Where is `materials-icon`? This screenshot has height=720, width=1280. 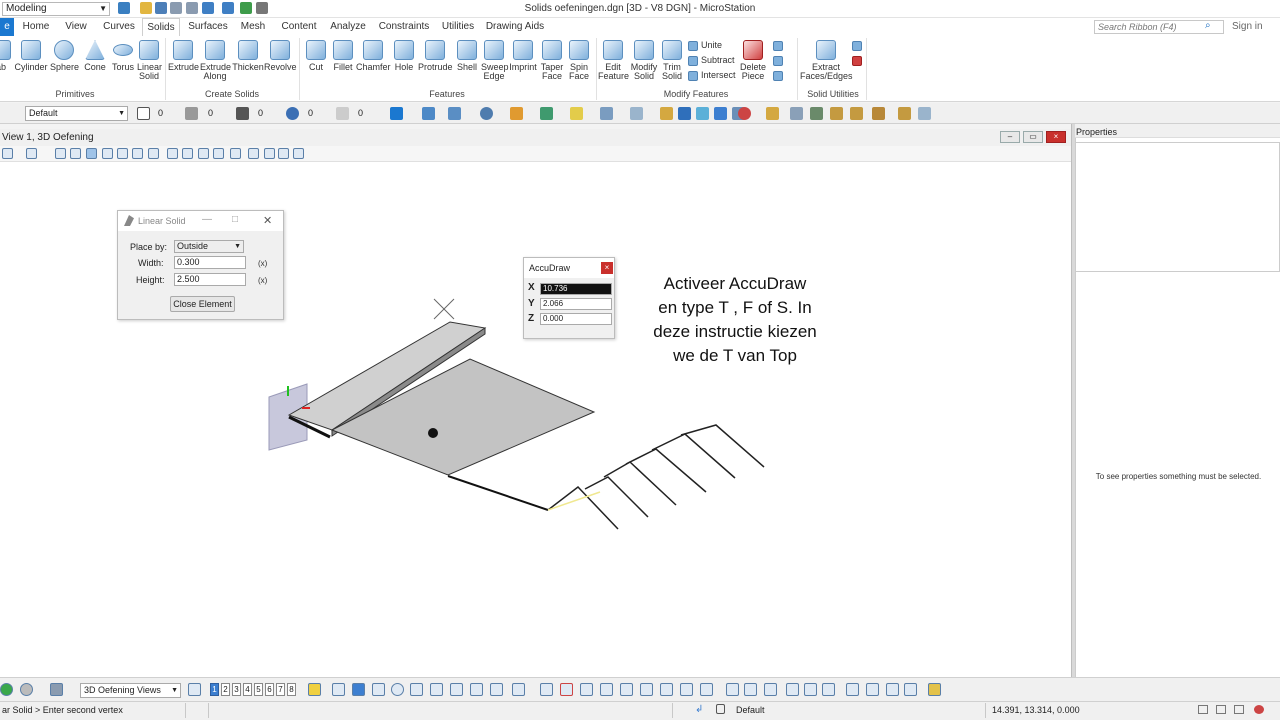 materials-icon is located at coordinates (546, 113).